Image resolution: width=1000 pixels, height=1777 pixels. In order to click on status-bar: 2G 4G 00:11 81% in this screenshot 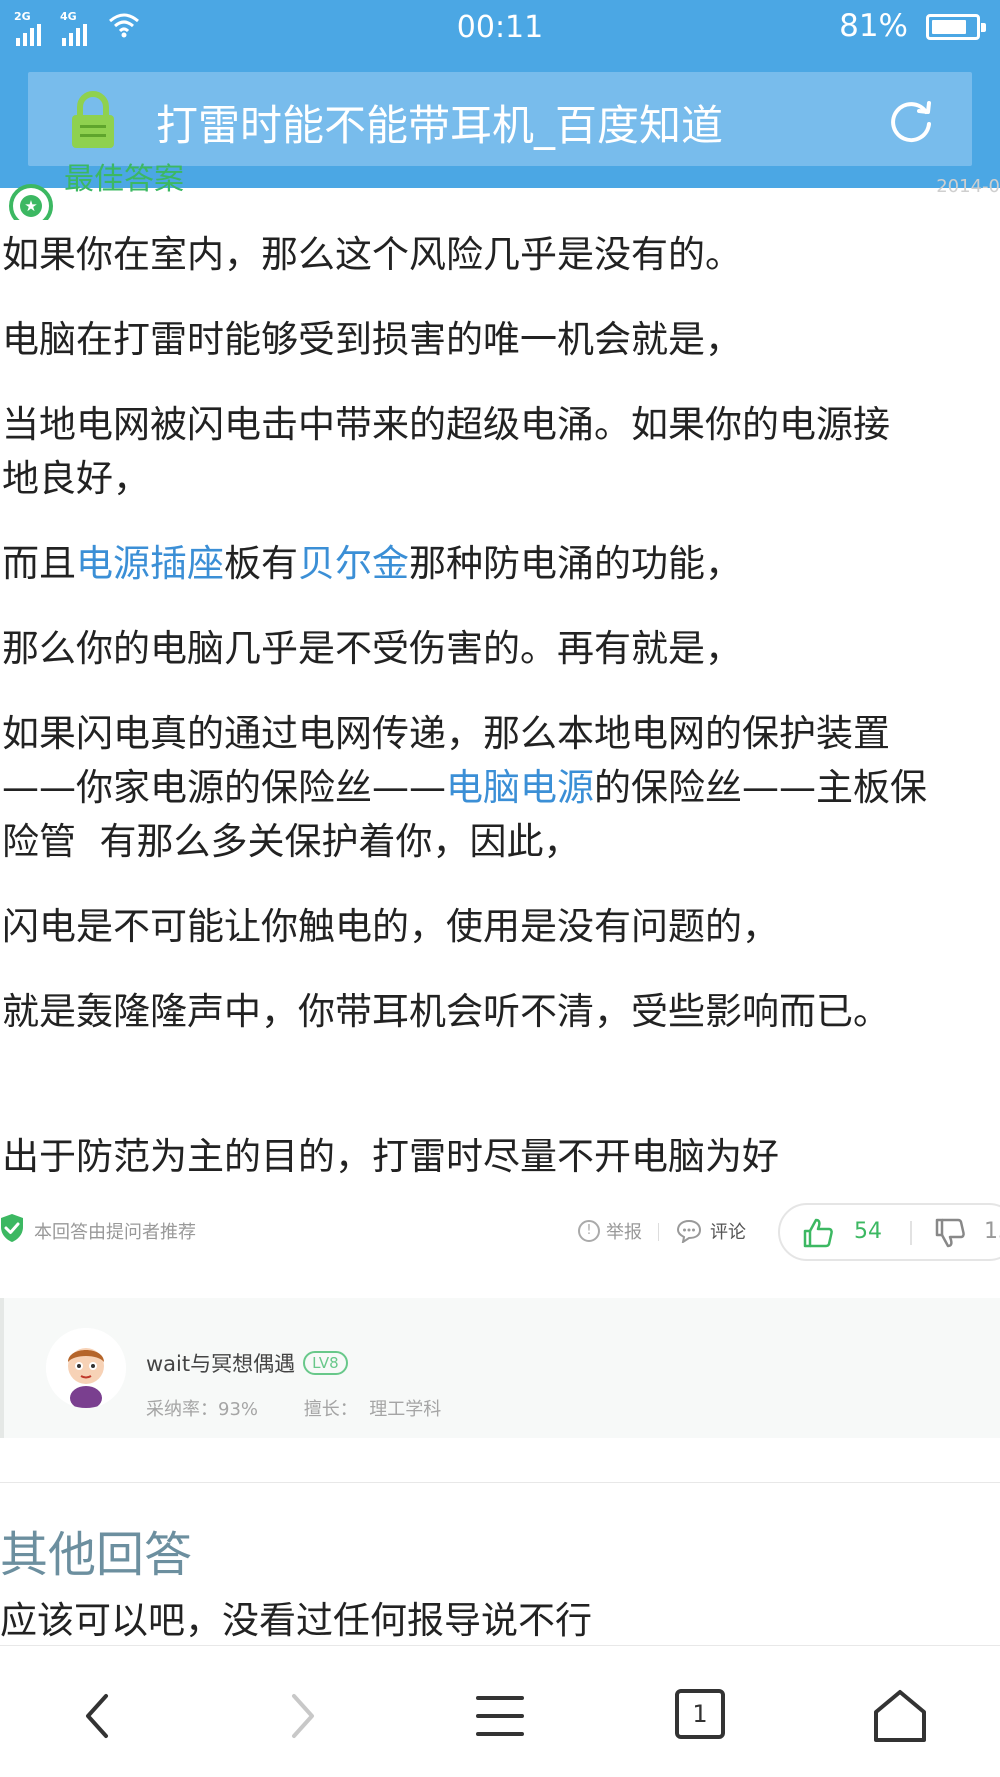, I will do `click(500, 28)`.